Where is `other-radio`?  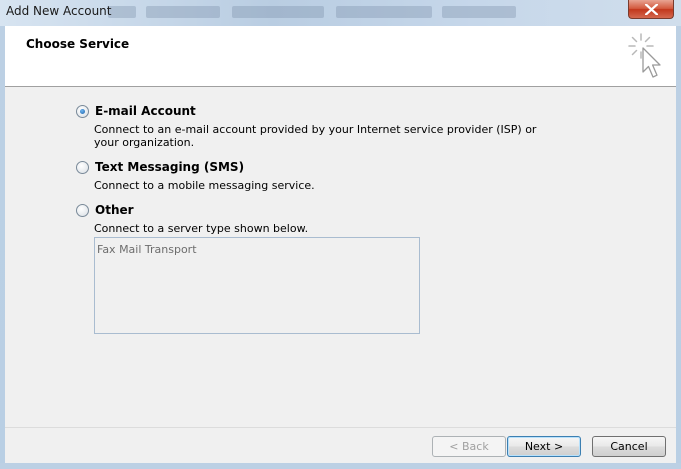 other-radio is located at coordinates (82, 210).